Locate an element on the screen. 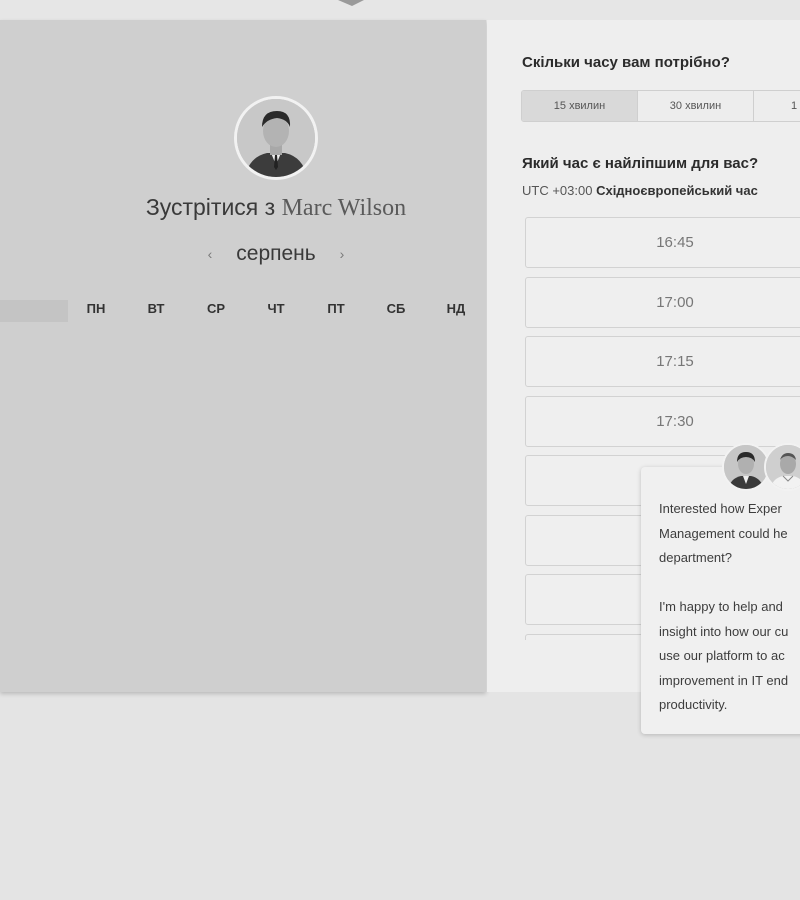 The image size is (800, 900). duration-option-15: 15 хвилин is located at coordinates (580, 106).